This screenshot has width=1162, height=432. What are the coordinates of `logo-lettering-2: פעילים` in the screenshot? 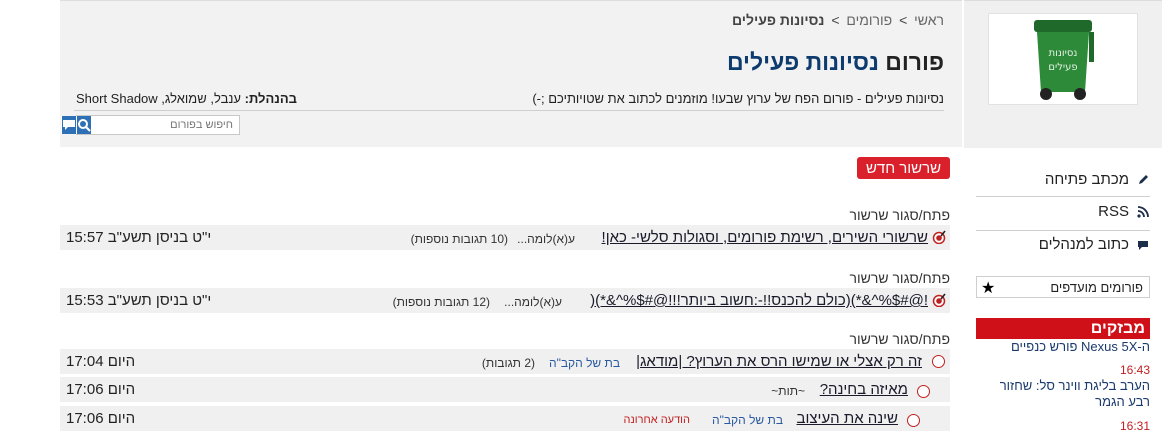 It's located at (1062, 67).